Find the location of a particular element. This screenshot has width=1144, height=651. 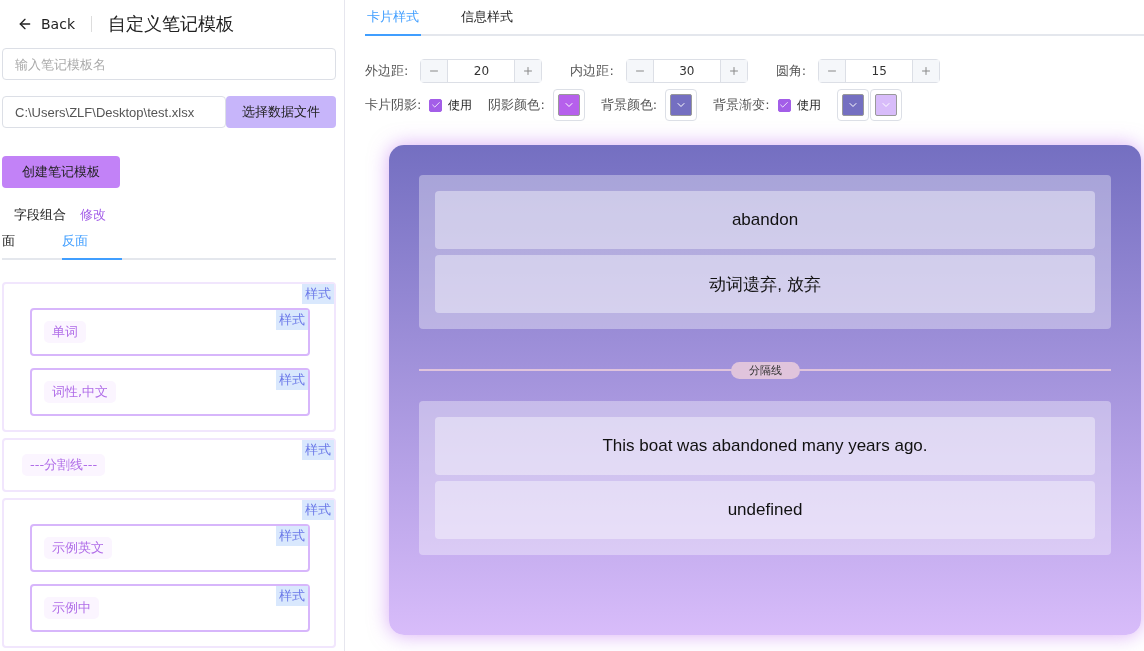

stepper-value: 30 is located at coordinates (686, 71).